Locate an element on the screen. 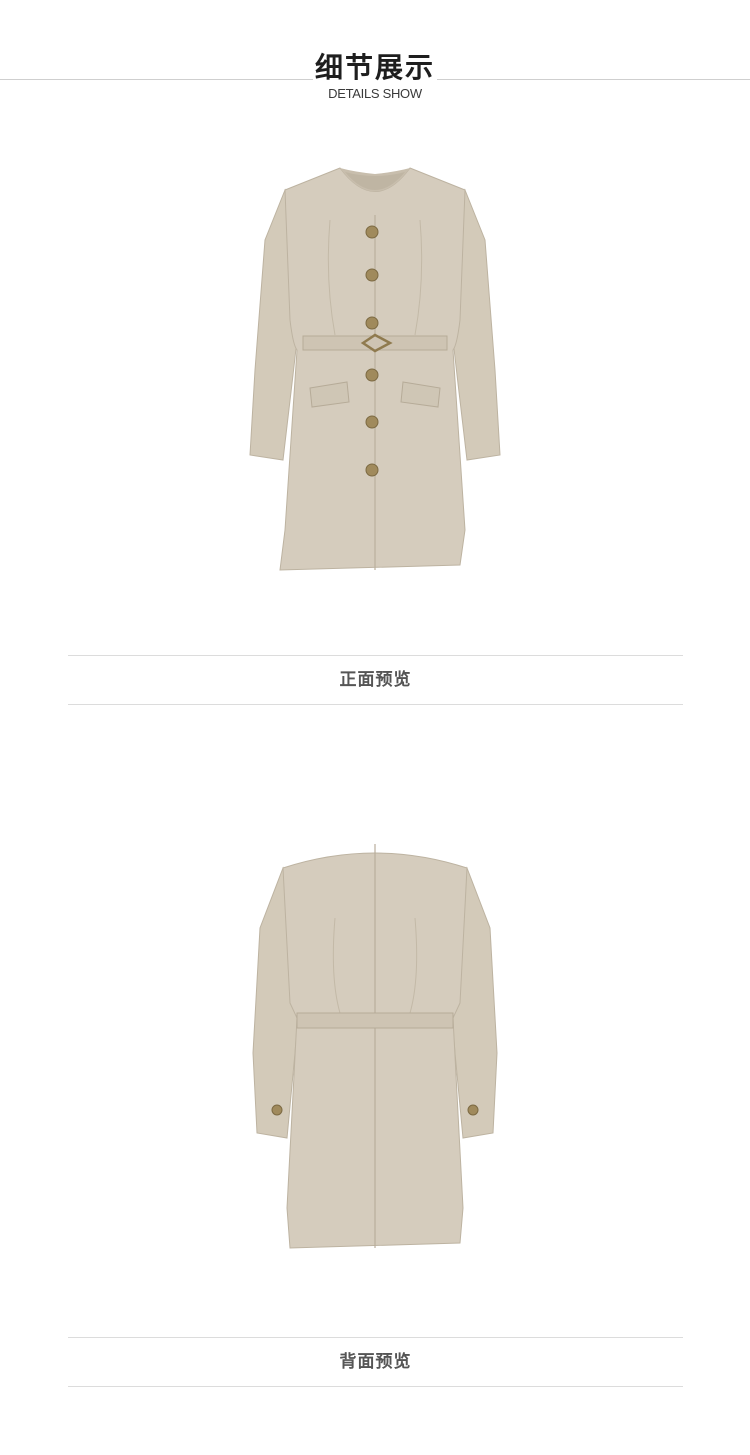 The width and height of the screenshot is (750, 1455). front-preview-caption: 正面预览 is located at coordinates (375, 680).